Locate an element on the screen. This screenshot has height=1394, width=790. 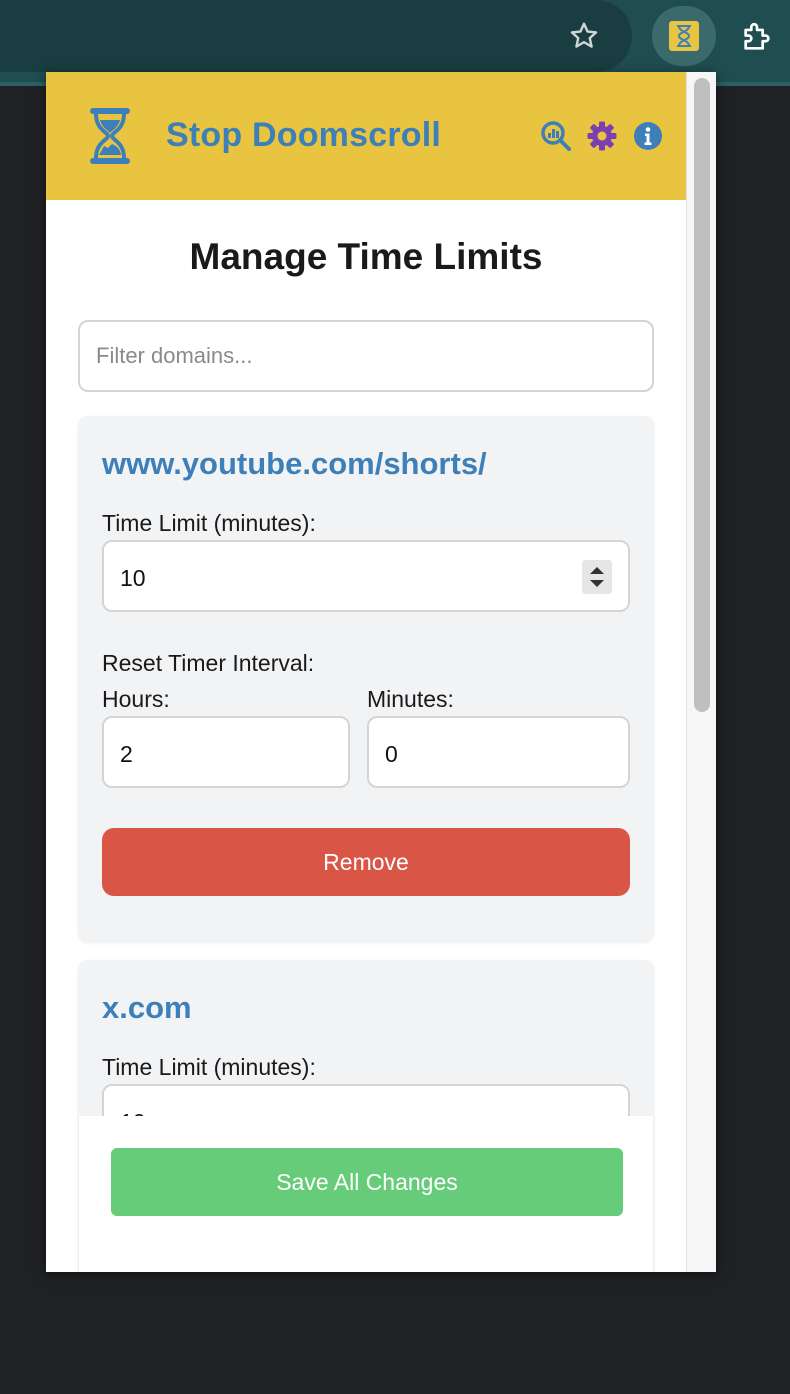
minutes-value: 0 is located at coordinates (391, 754).